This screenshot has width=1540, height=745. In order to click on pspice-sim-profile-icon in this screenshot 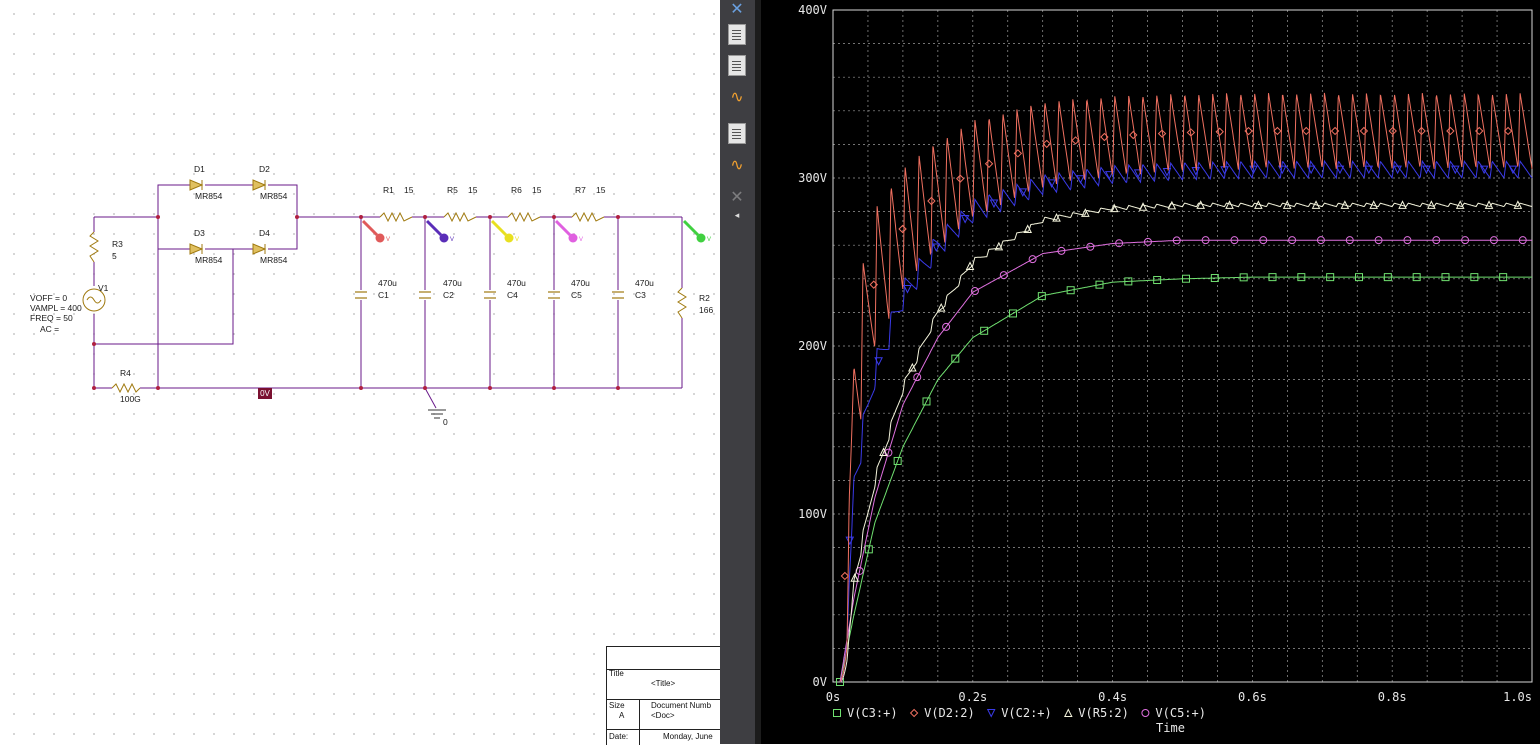, I will do `click(737, 34)`.